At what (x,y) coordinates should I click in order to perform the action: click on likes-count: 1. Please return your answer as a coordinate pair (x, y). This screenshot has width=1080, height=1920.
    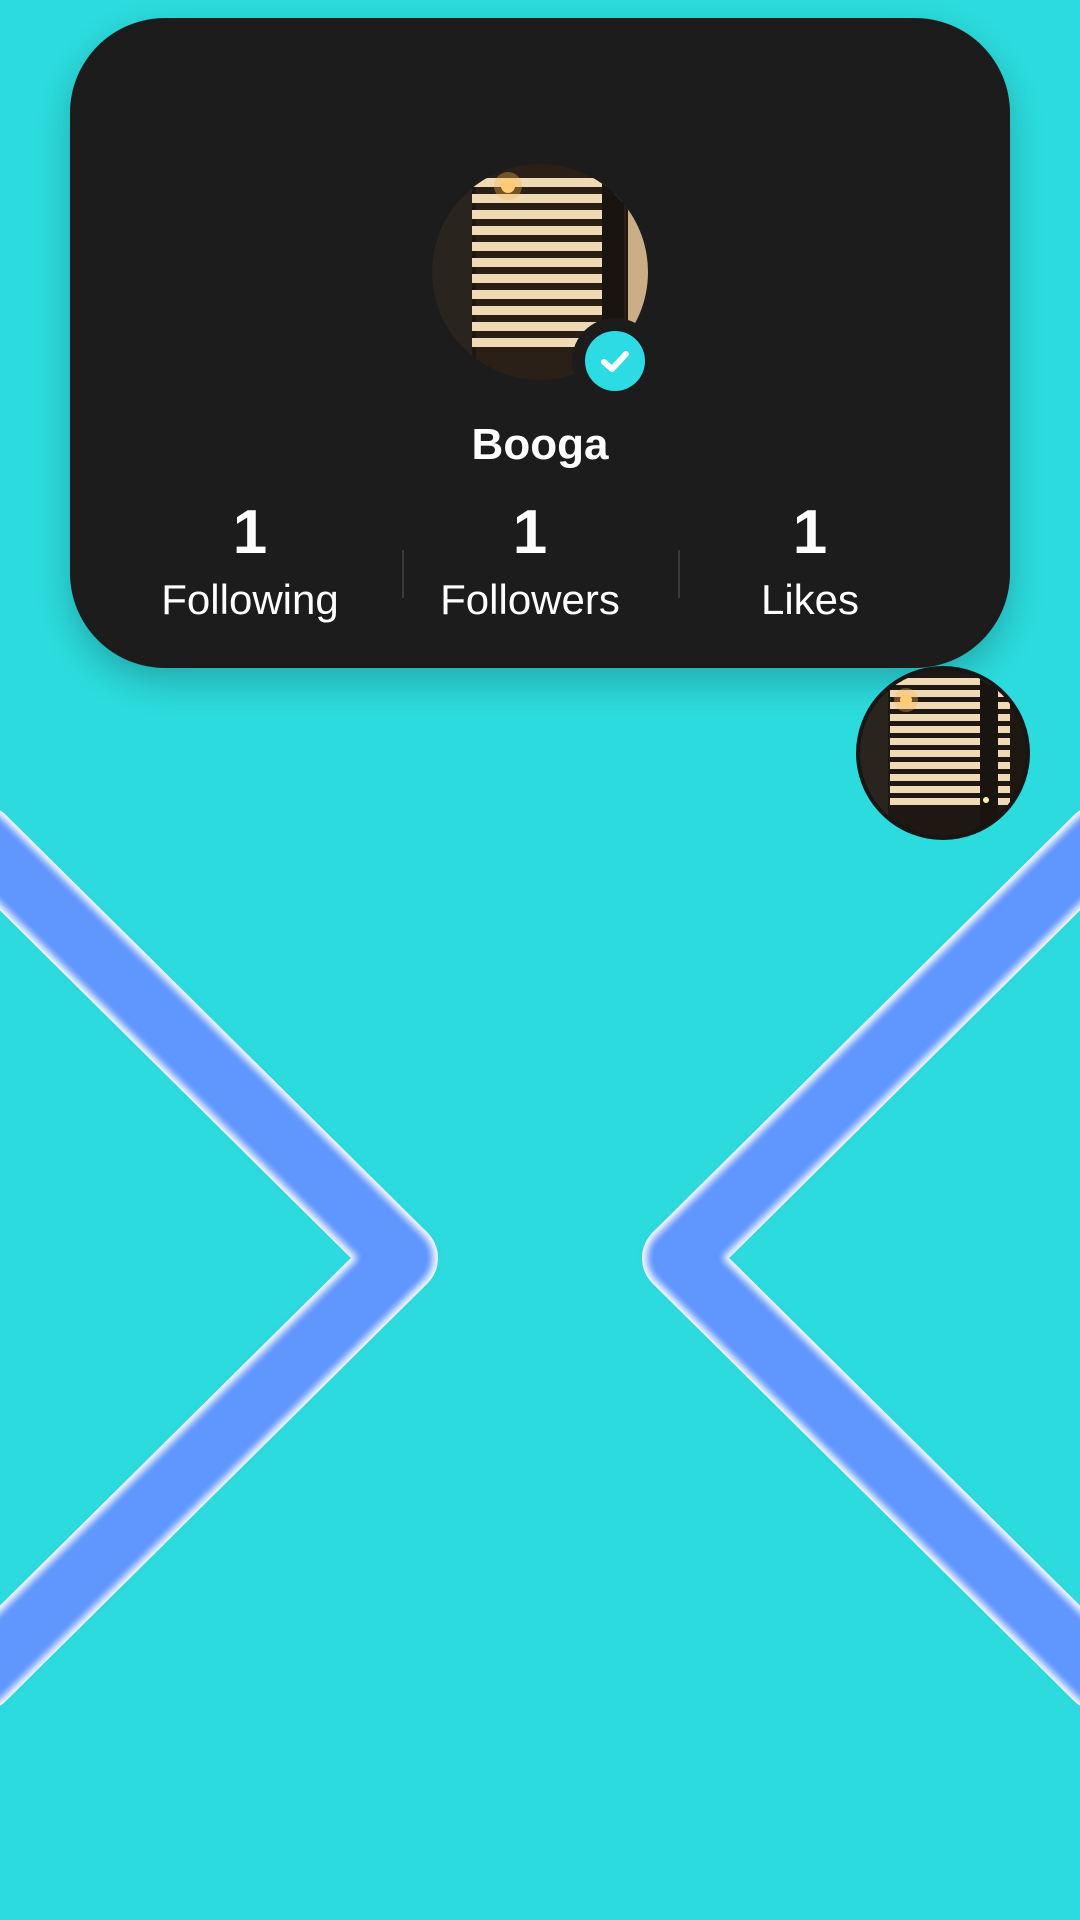
    Looking at the image, I should click on (810, 532).